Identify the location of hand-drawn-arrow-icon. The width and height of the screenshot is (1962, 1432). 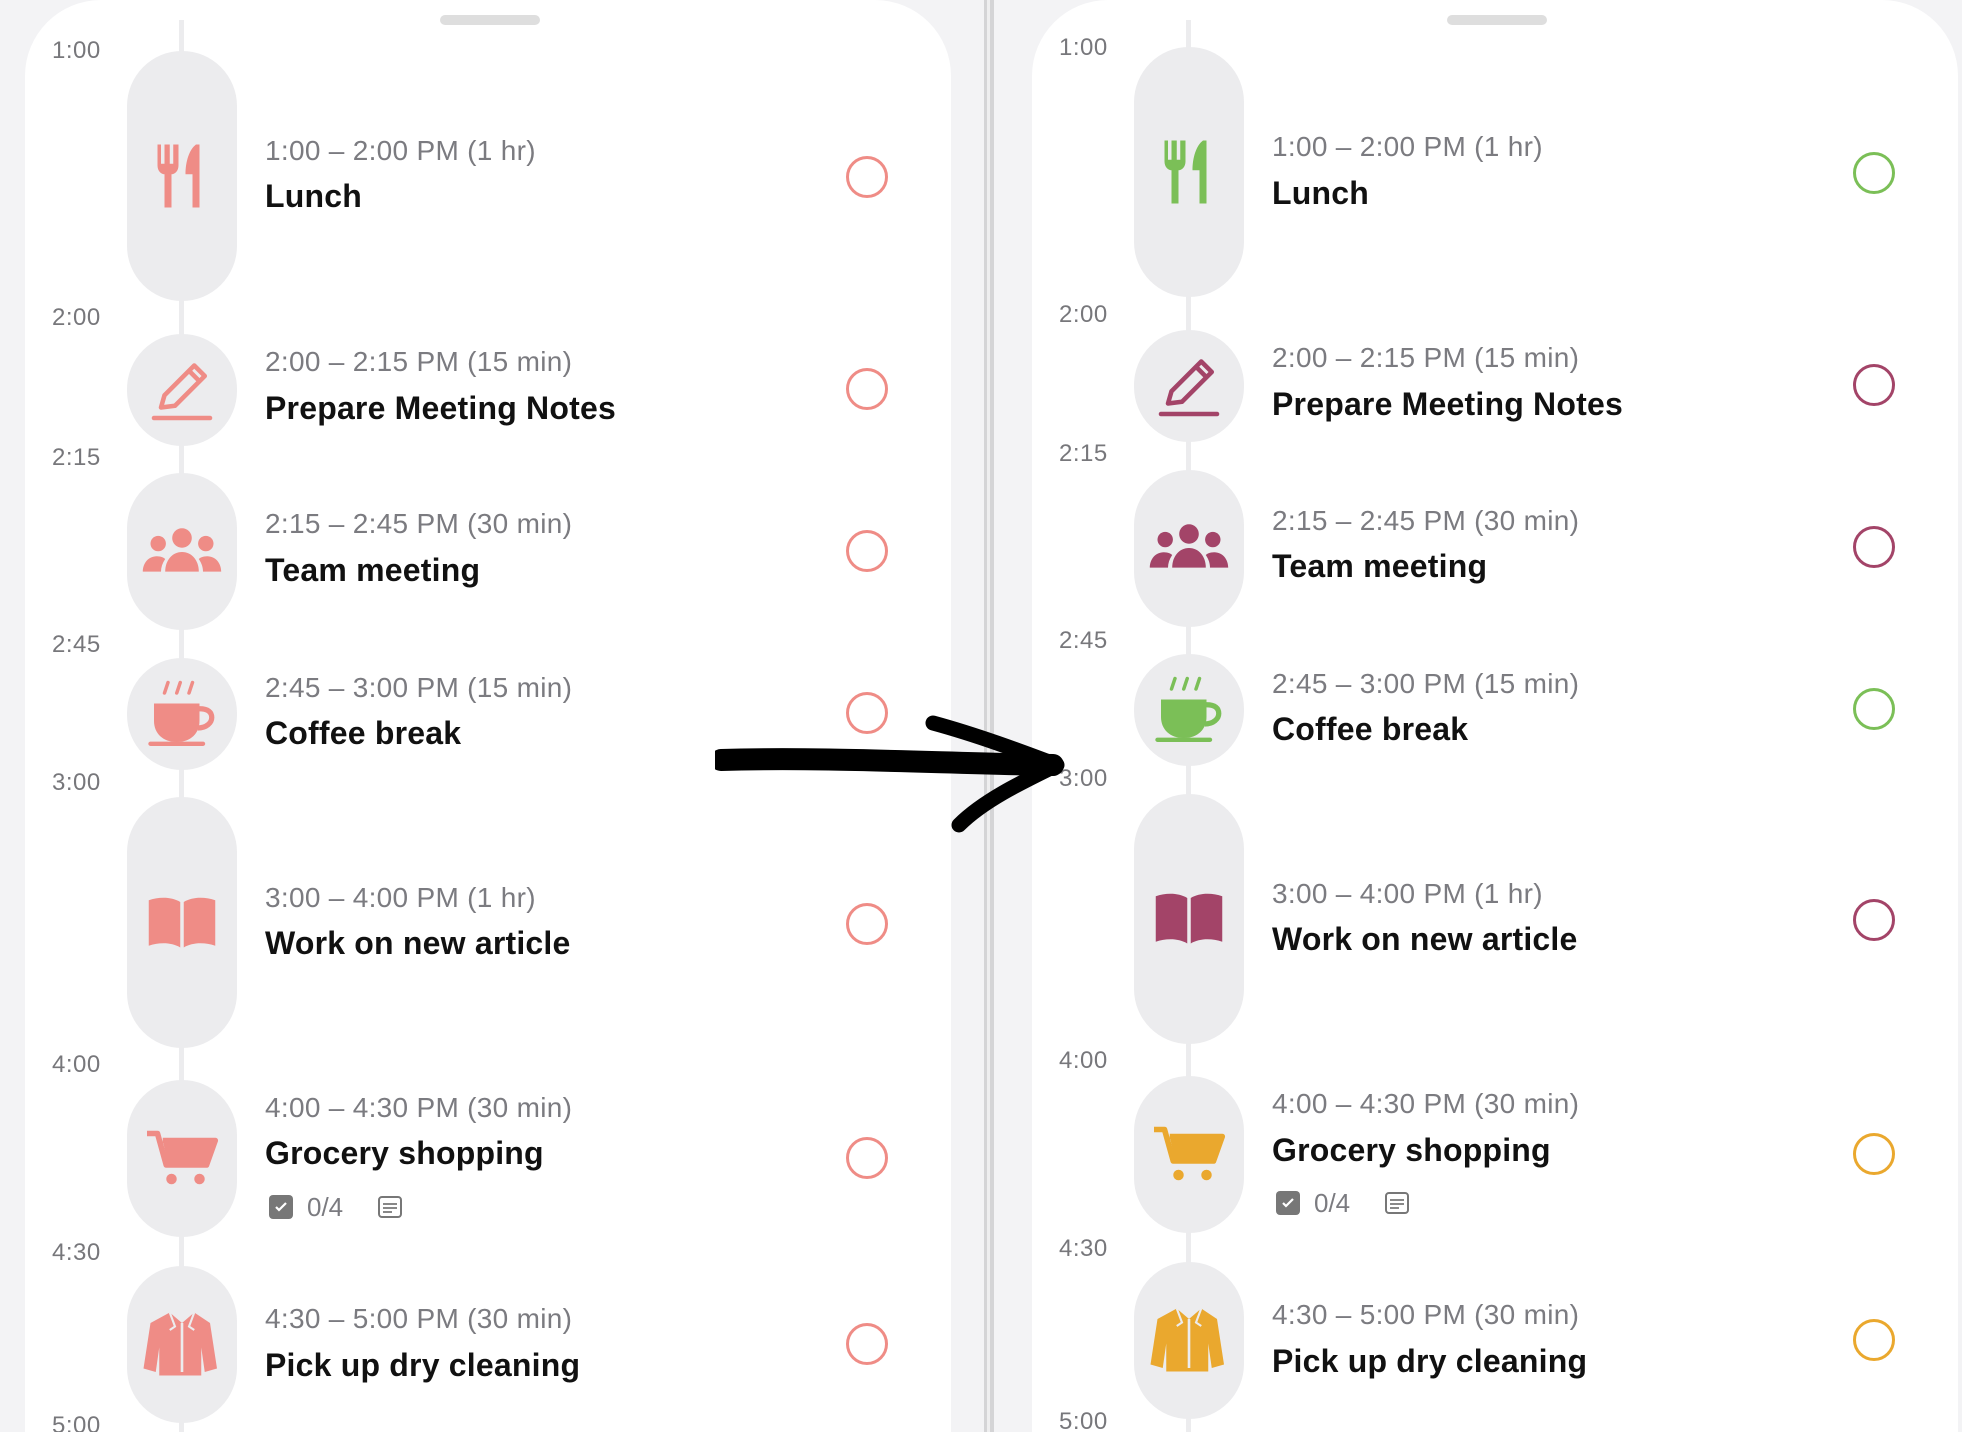
(890, 774).